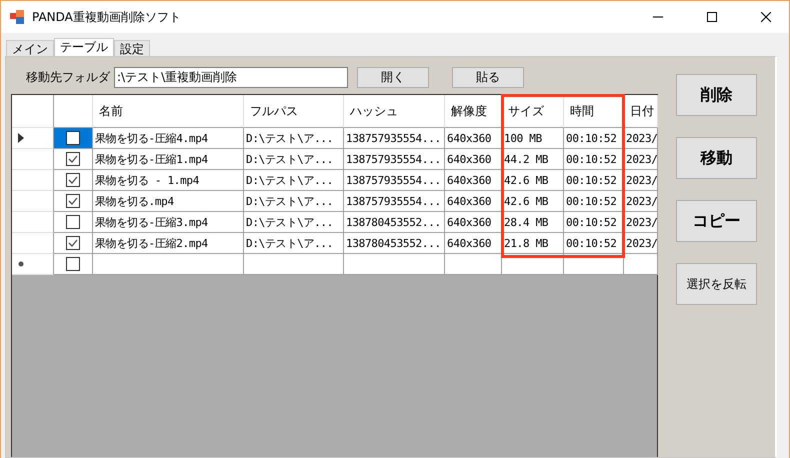 This screenshot has height=458, width=790. What do you see at coordinates (168, 180) in the screenshot?
I see `table-cell: 果物を切る - 1.mp4` at bounding box center [168, 180].